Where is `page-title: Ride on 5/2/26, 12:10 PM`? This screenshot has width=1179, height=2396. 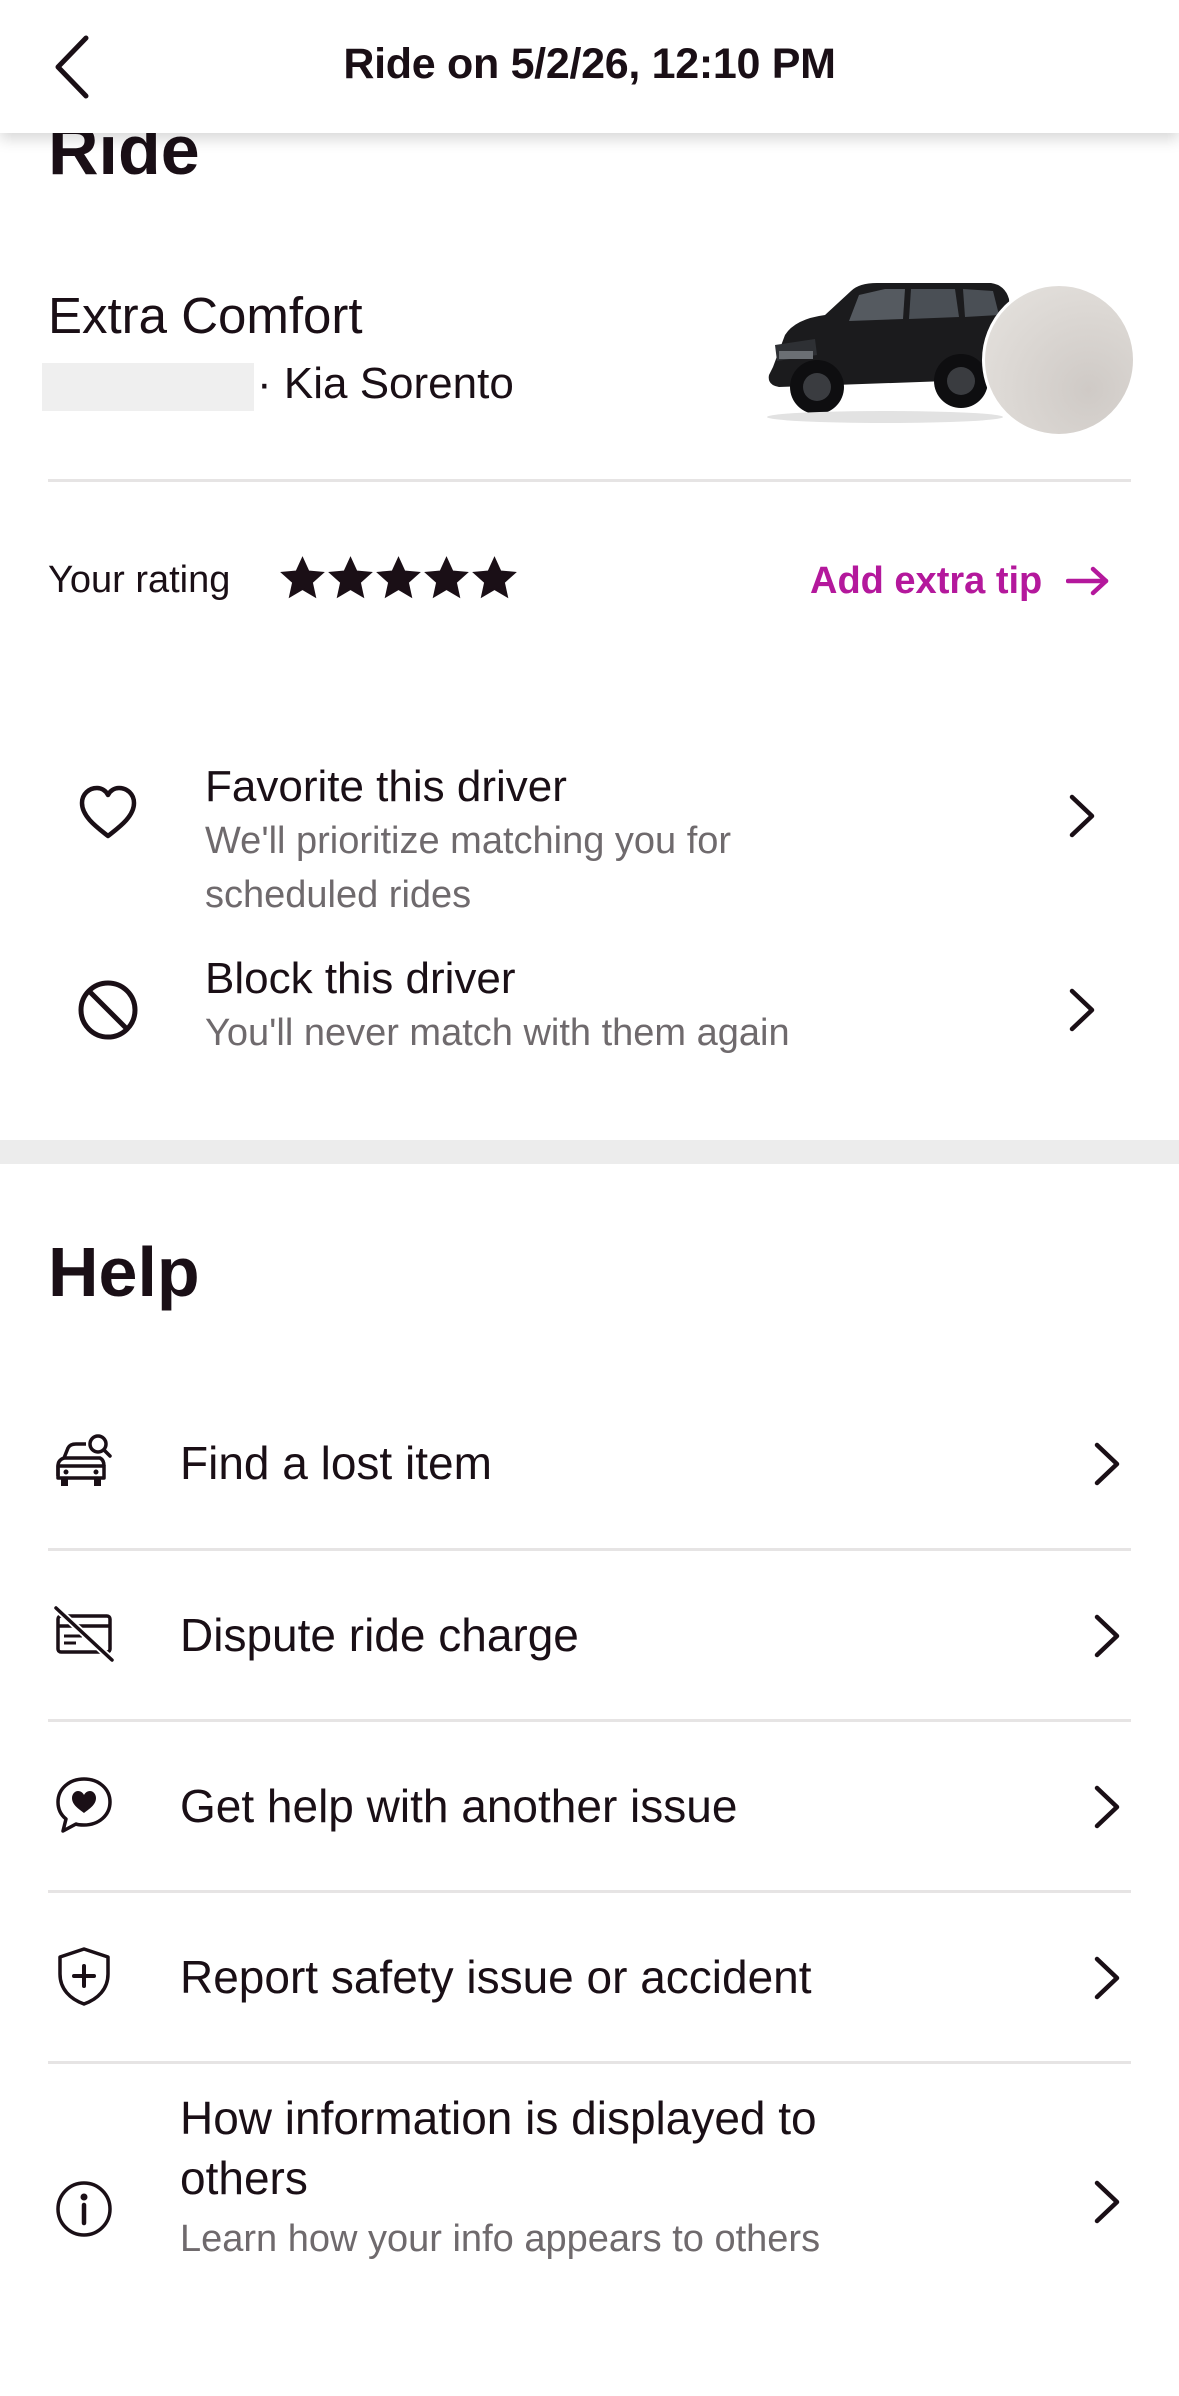
page-title: Ride on 5/2/26, 12:10 PM is located at coordinates (589, 64).